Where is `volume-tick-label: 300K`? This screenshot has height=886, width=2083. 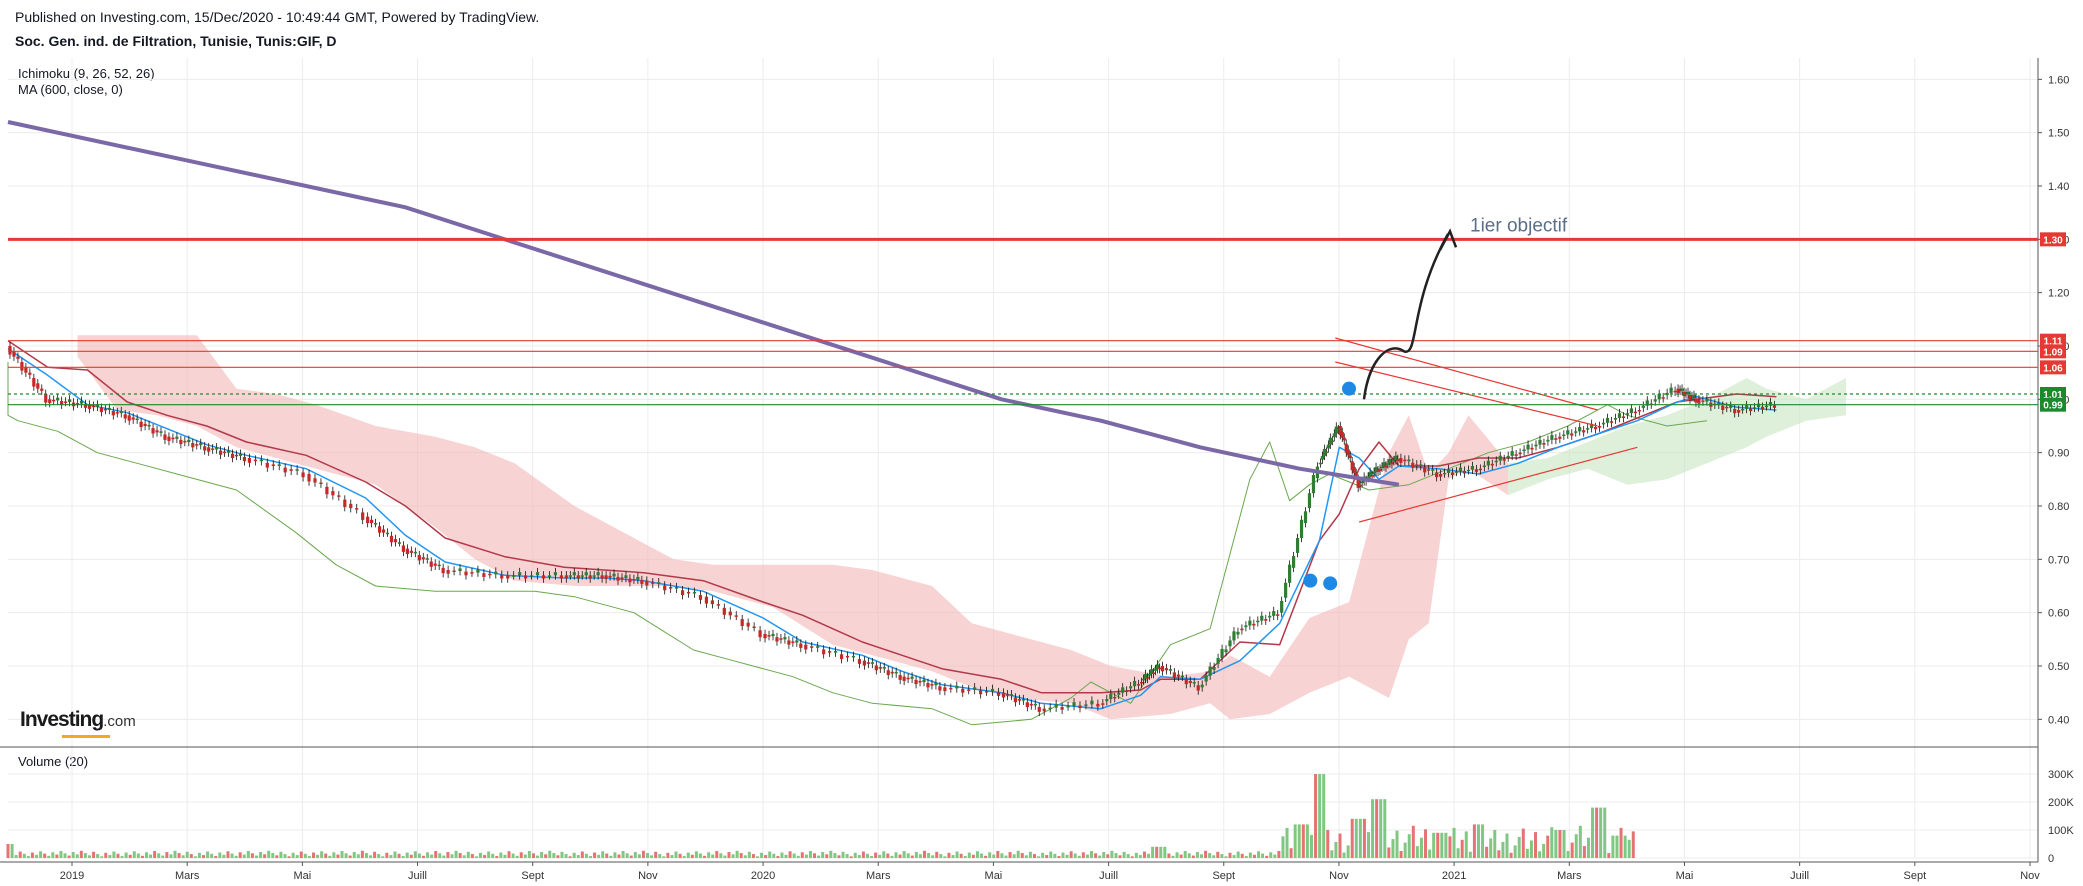 volume-tick-label: 300K is located at coordinates (2061, 775).